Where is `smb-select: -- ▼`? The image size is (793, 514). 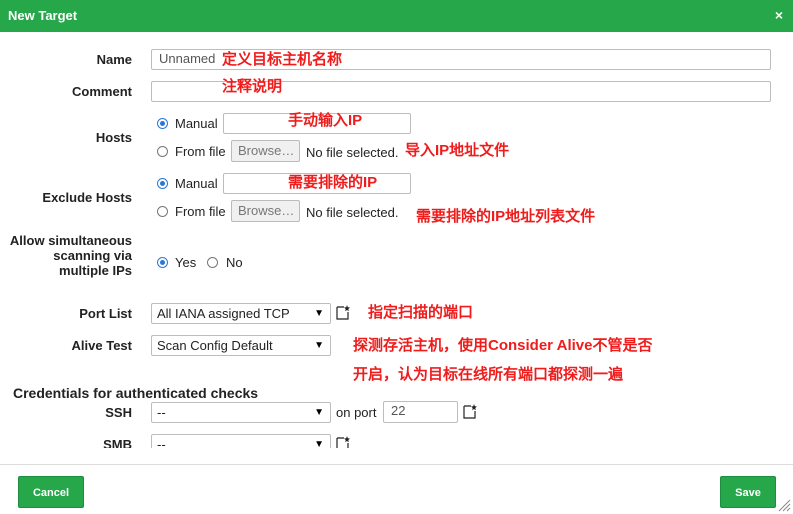
smb-select: -- ▼ is located at coordinates (241, 441).